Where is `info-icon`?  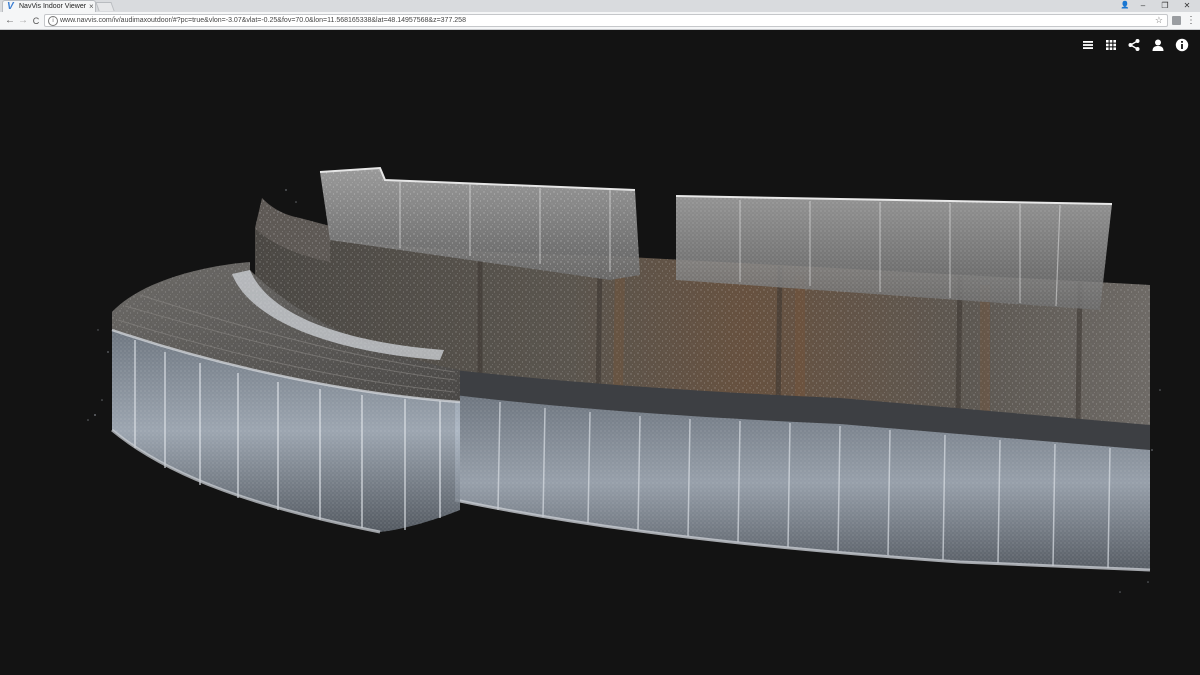 info-icon is located at coordinates (1182, 45).